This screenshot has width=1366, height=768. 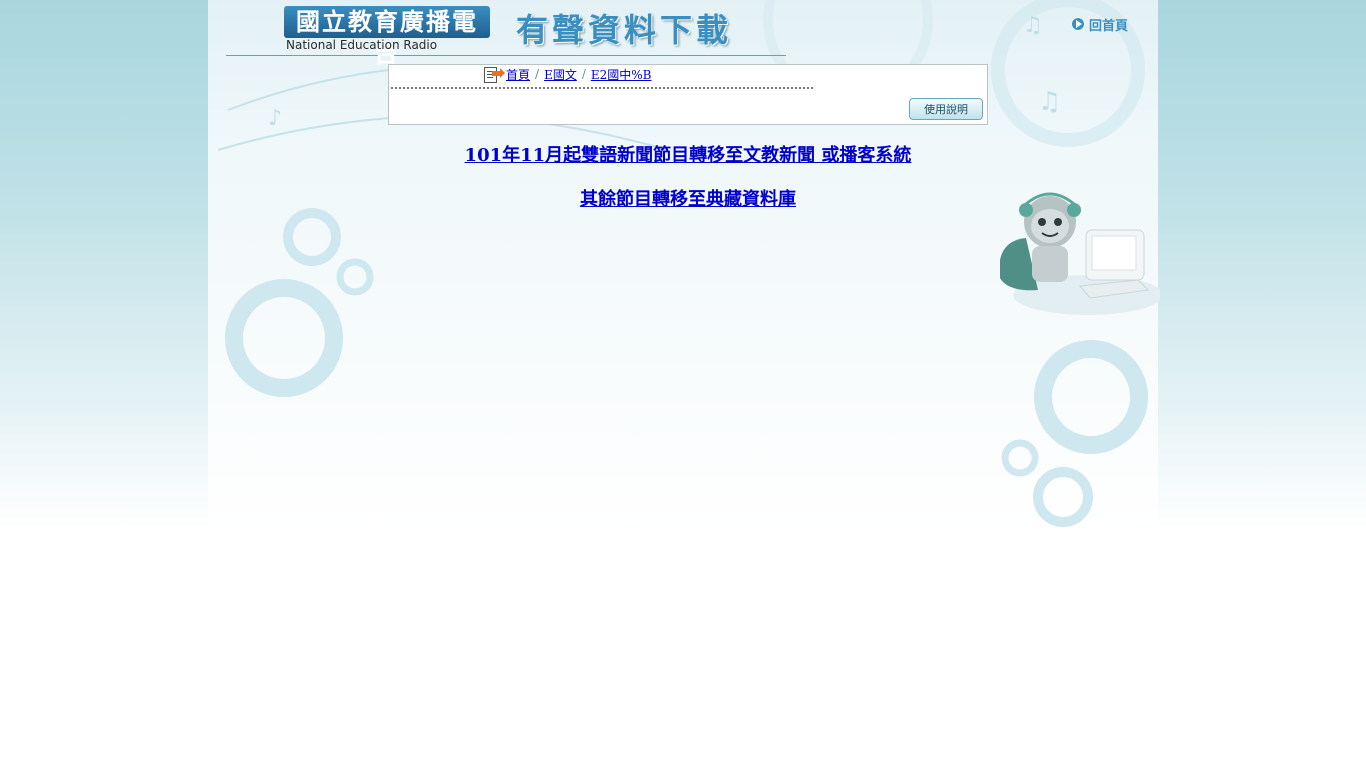 I want to click on logo-title: 國立教育廣播電台, so click(x=387, y=37).